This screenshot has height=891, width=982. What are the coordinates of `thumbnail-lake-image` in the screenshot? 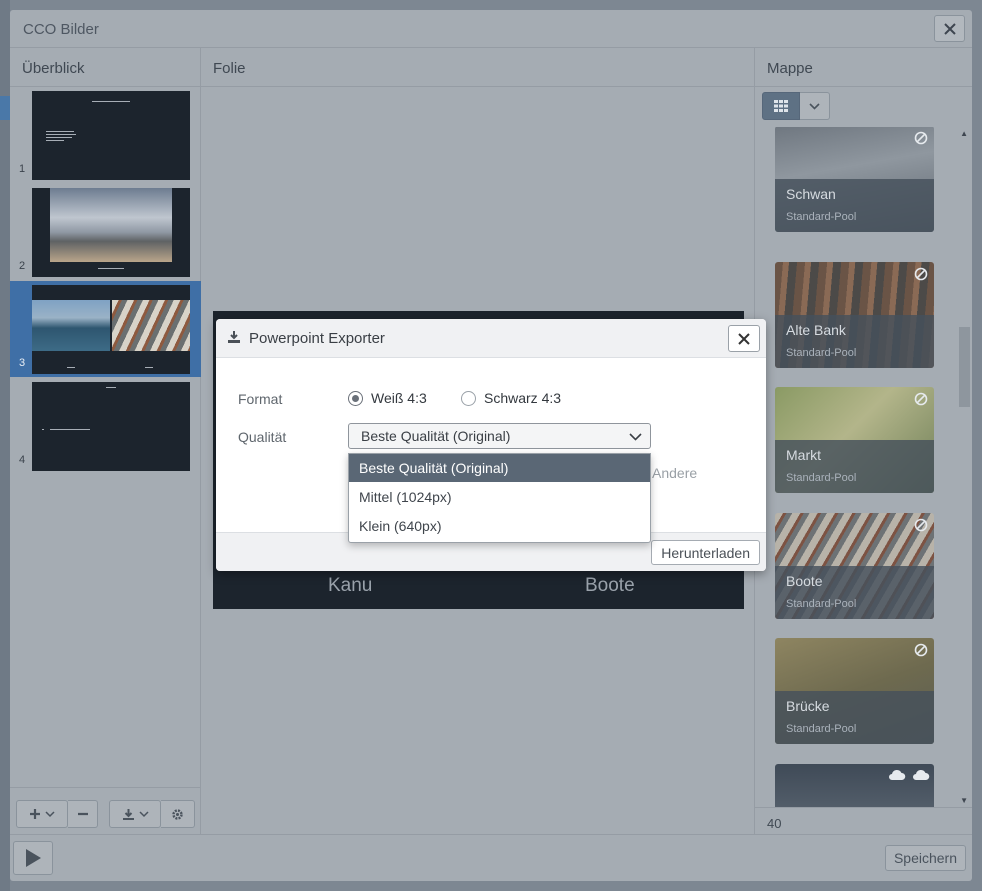 It's located at (71, 325).